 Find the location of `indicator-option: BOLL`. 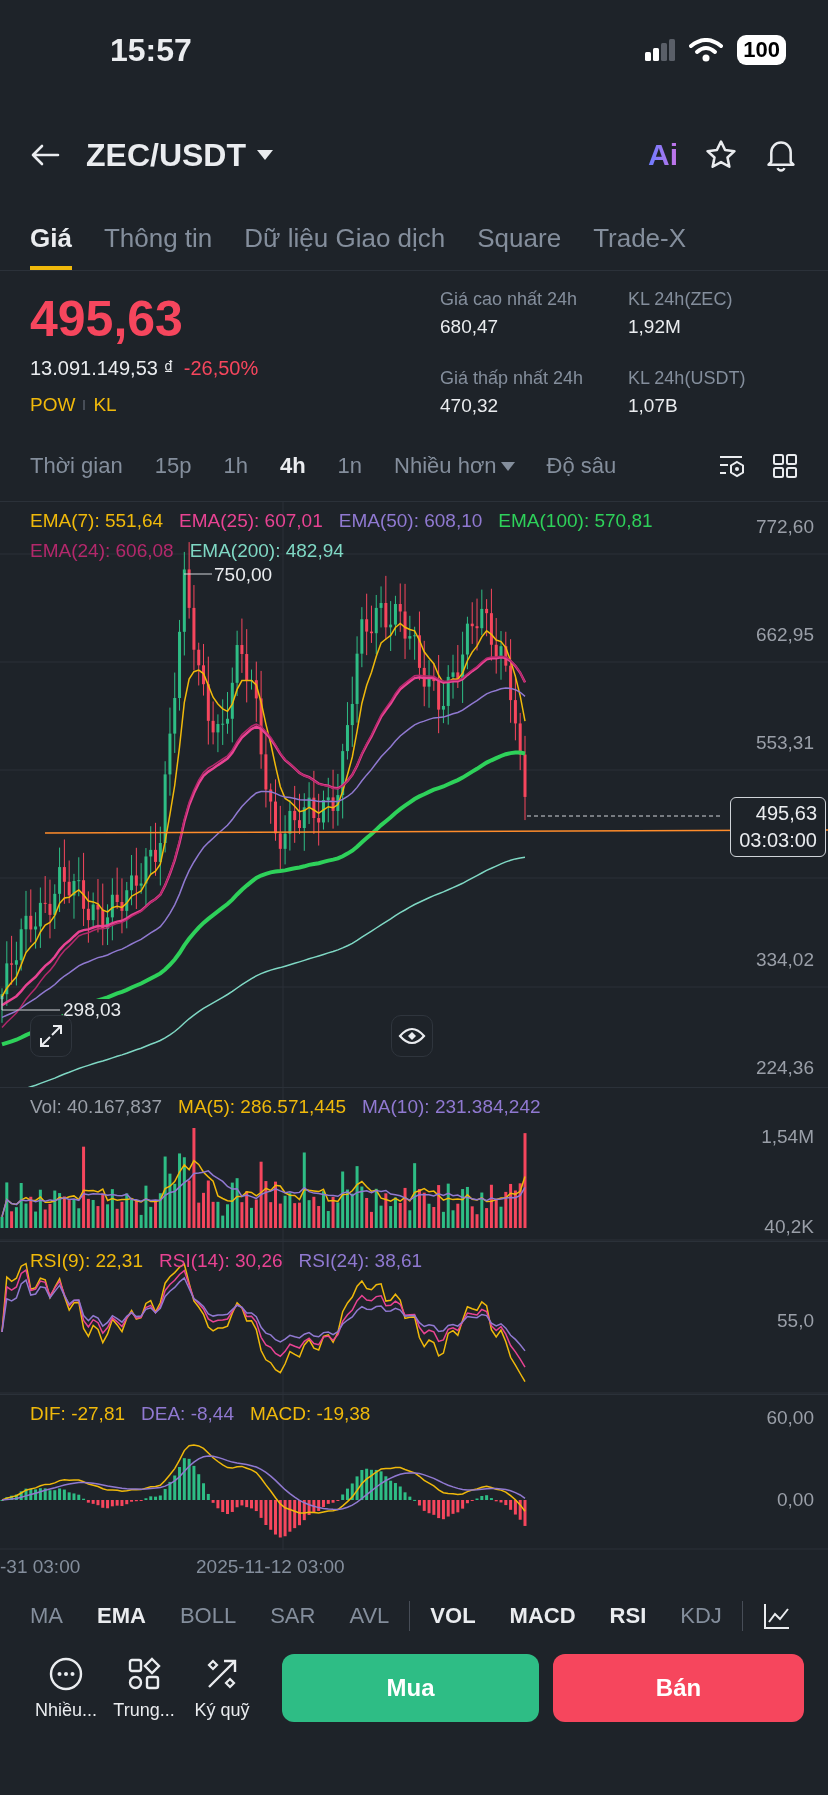

indicator-option: BOLL is located at coordinates (208, 1616).